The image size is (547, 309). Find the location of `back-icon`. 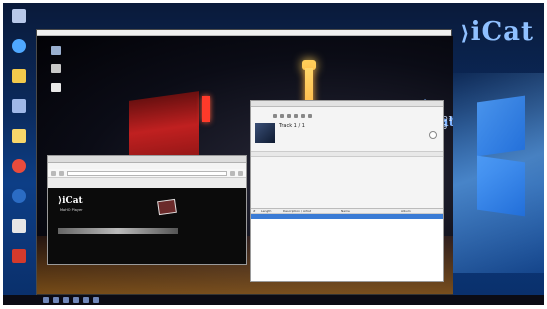

back-icon is located at coordinates (53, 173).